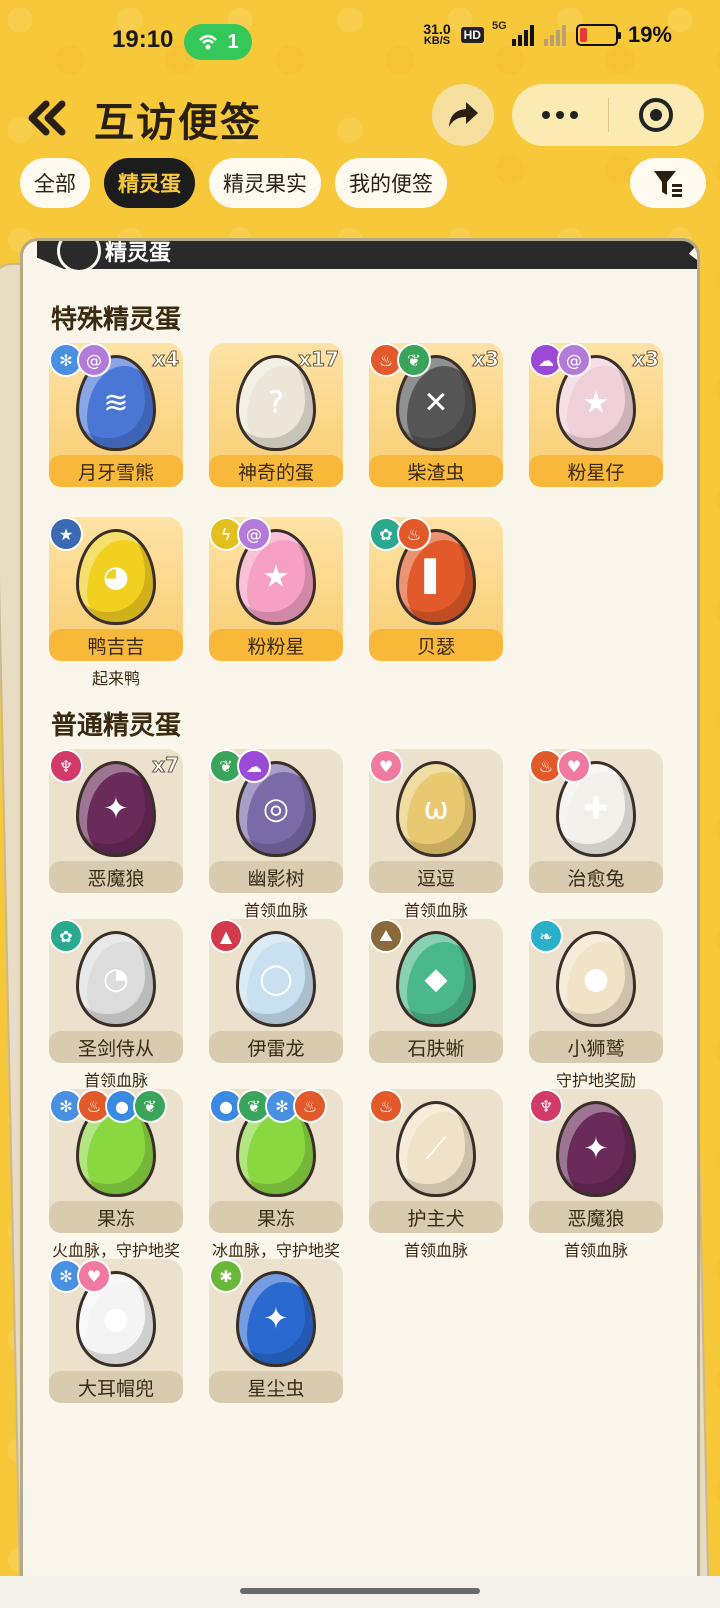 This screenshot has height=1608, width=720. I want to click on egg-count: x7, so click(166, 765).